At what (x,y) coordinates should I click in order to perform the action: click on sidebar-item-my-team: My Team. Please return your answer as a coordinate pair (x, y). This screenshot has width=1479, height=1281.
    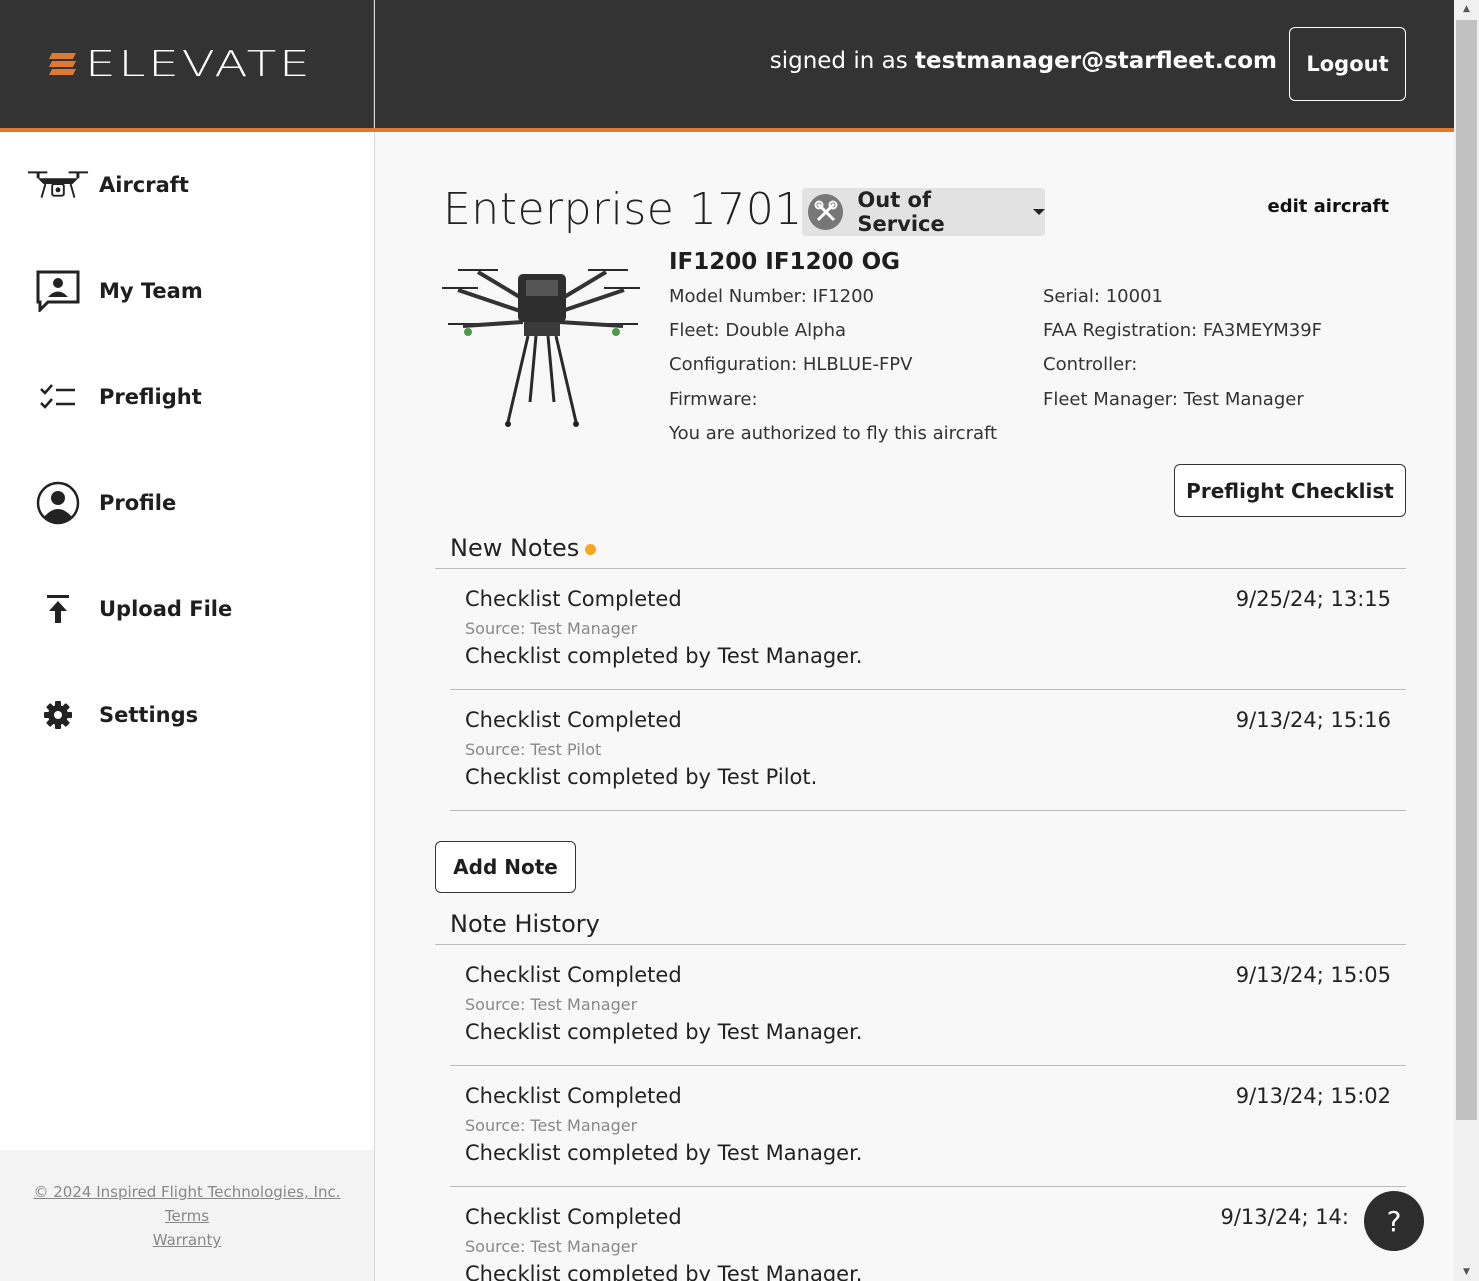
    Looking at the image, I should click on (187, 291).